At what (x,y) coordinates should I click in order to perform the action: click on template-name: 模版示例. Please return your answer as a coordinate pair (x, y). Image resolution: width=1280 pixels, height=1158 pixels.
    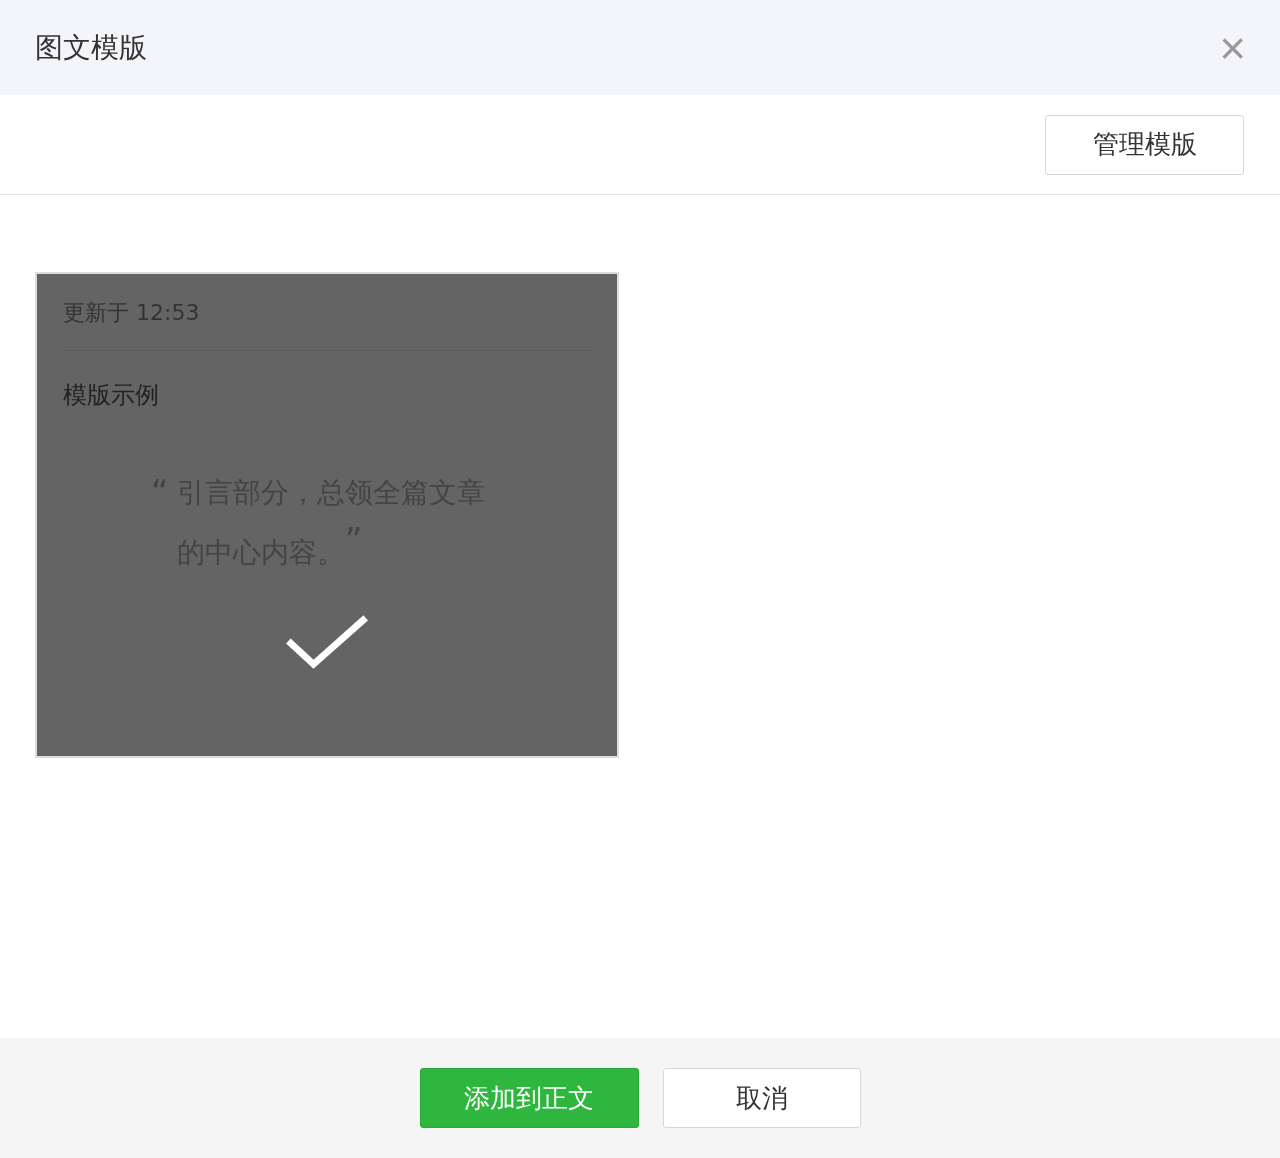
    Looking at the image, I should click on (111, 395).